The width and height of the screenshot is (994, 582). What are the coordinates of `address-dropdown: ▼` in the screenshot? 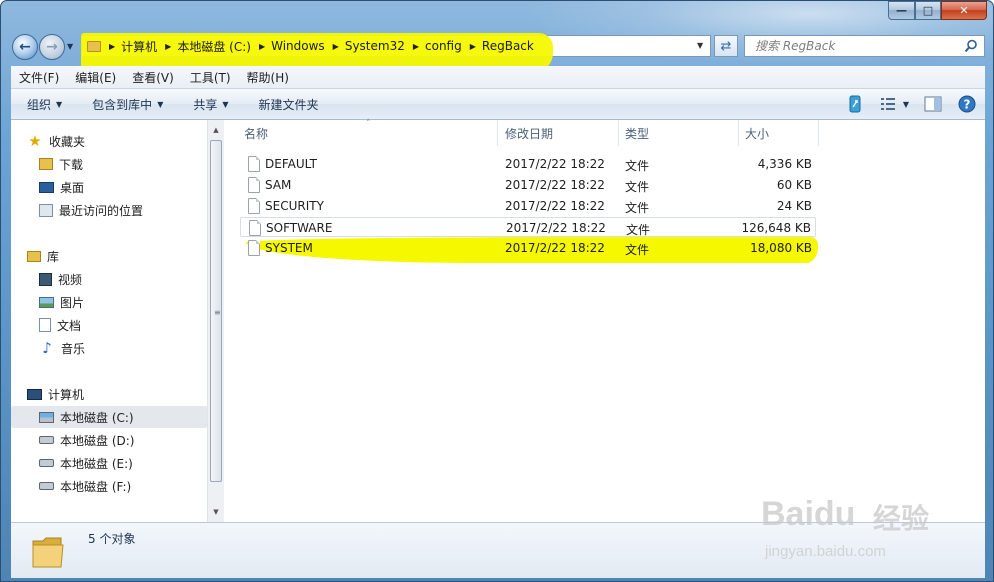 It's located at (700, 45).